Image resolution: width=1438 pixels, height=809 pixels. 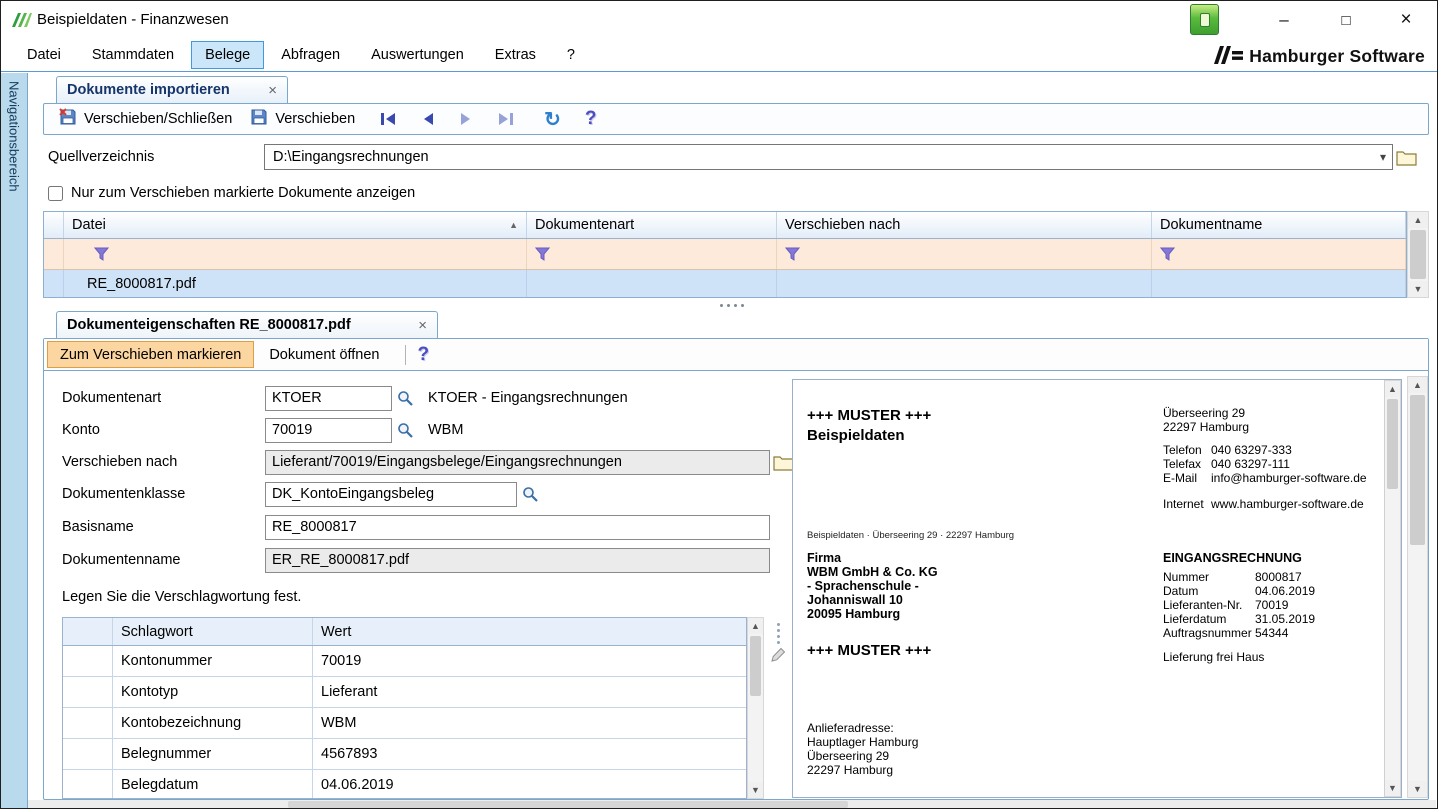 I want to click on list-item: Kontobezeichnung WBM, so click(x=404, y=723).